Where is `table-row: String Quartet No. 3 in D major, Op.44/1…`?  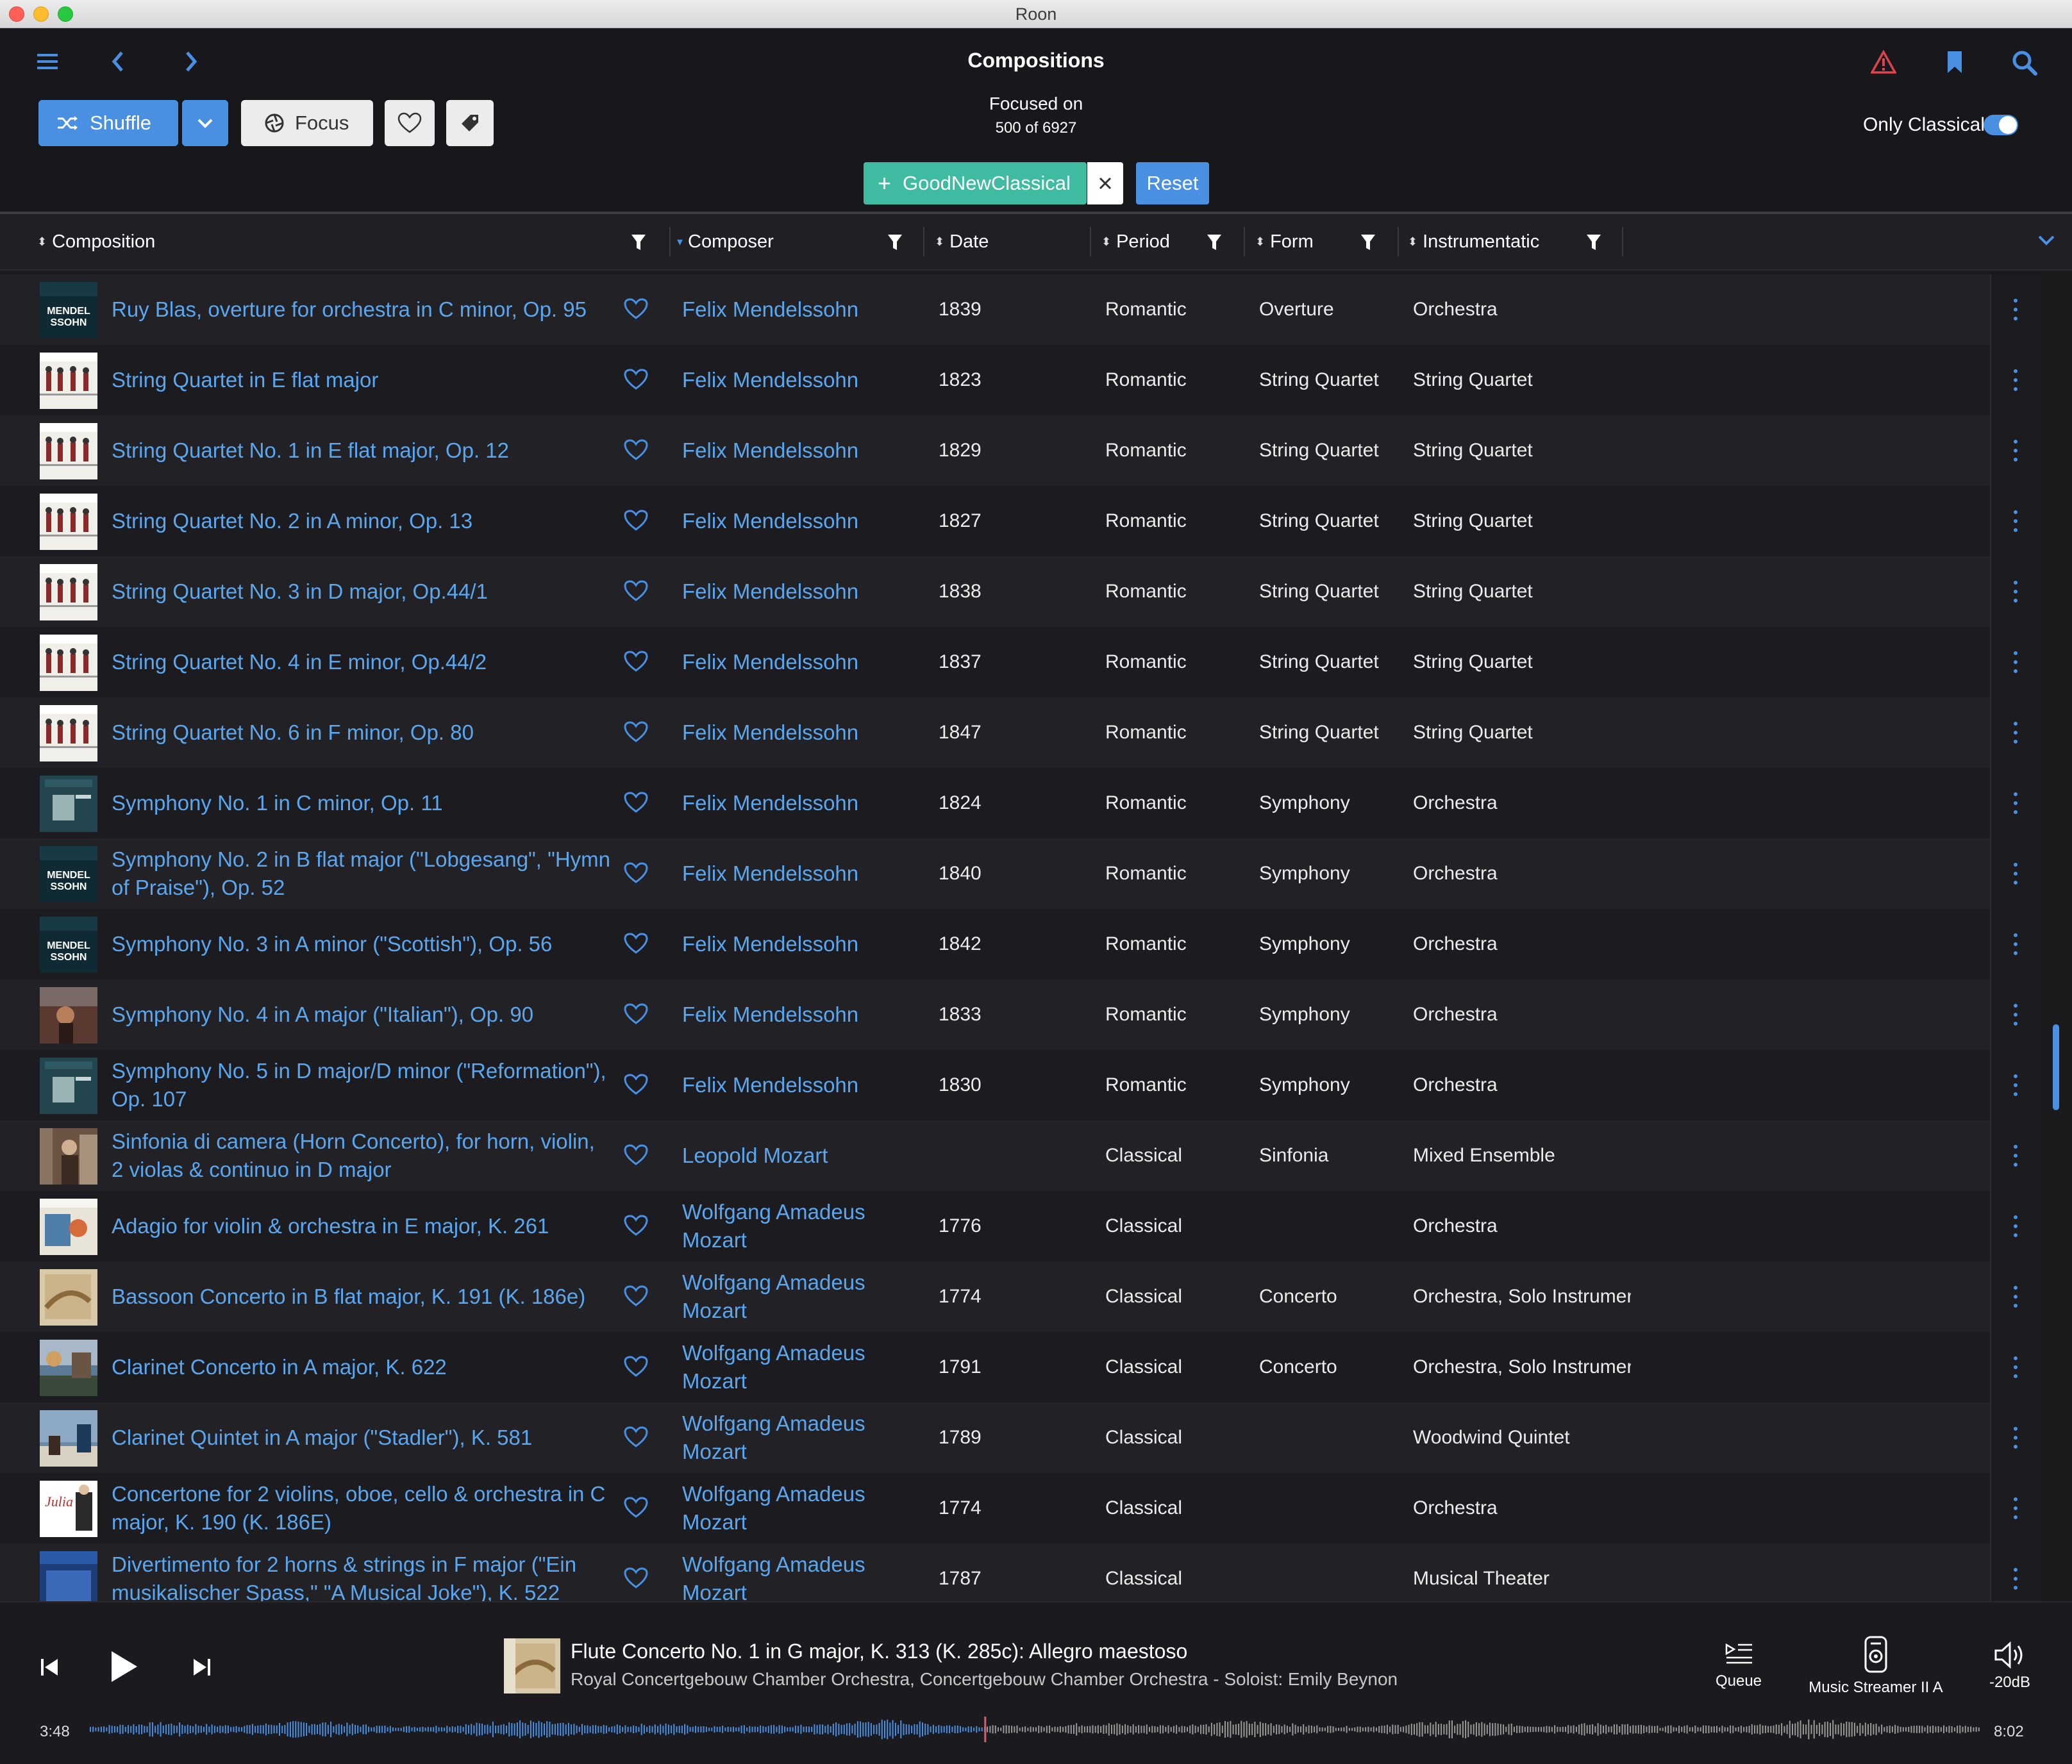 table-row: String Quartet No. 3 in D major, Op.44/1… is located at coordinates (995, 591).